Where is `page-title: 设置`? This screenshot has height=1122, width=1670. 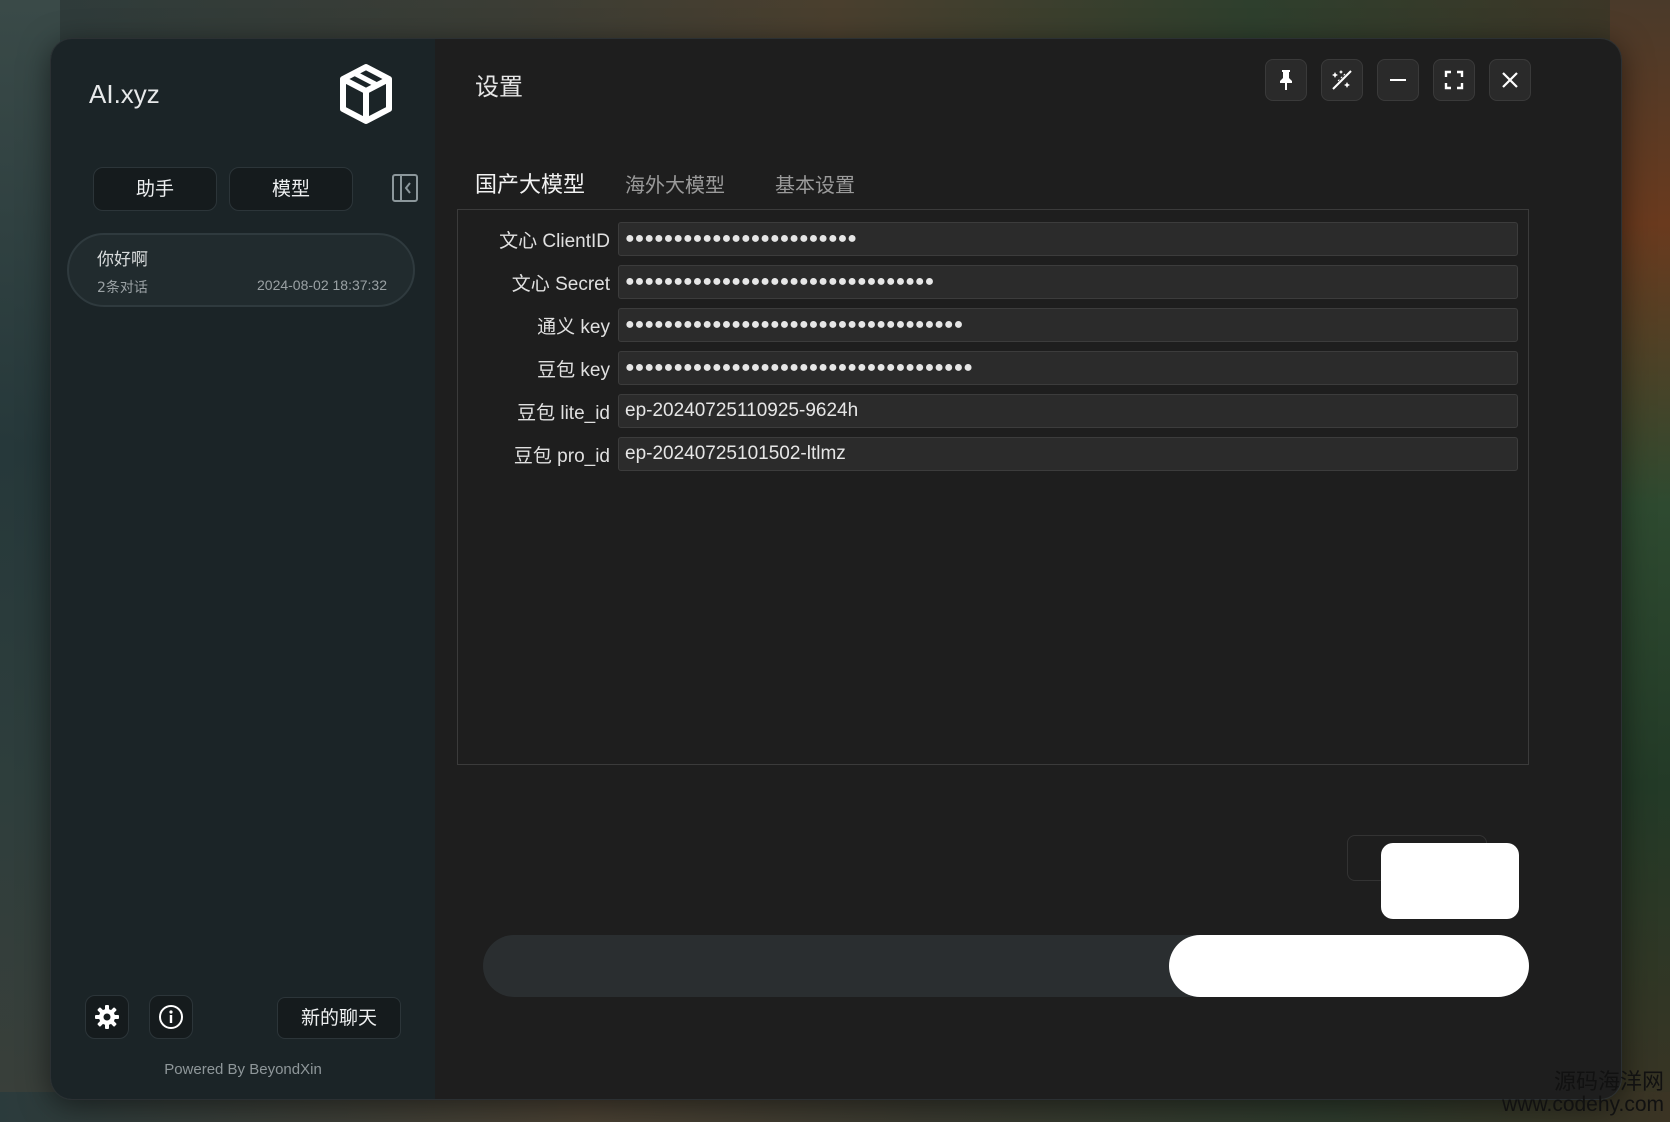 page-title: 设置 is located at coordinates (499, 87).